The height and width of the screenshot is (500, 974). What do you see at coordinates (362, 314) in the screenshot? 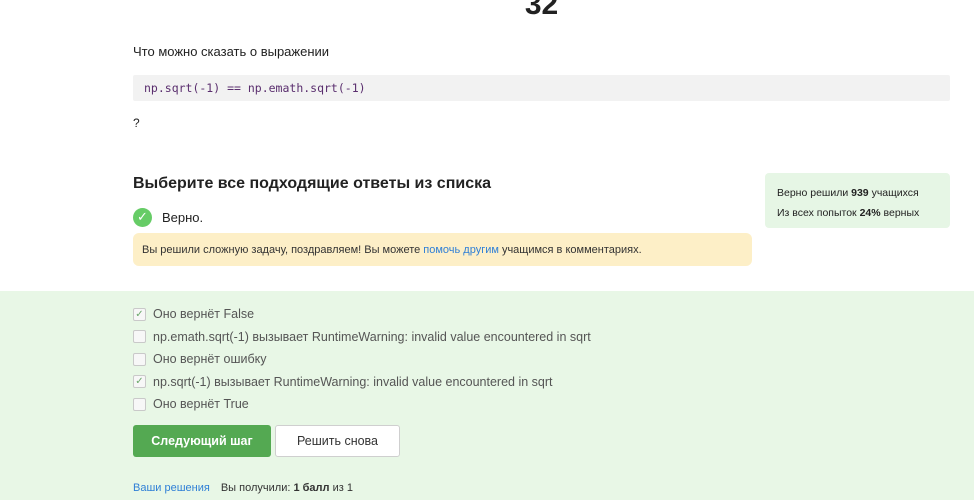
I see `option-item: ✓ Оно вернёт False` at bounding box center [362, 314].